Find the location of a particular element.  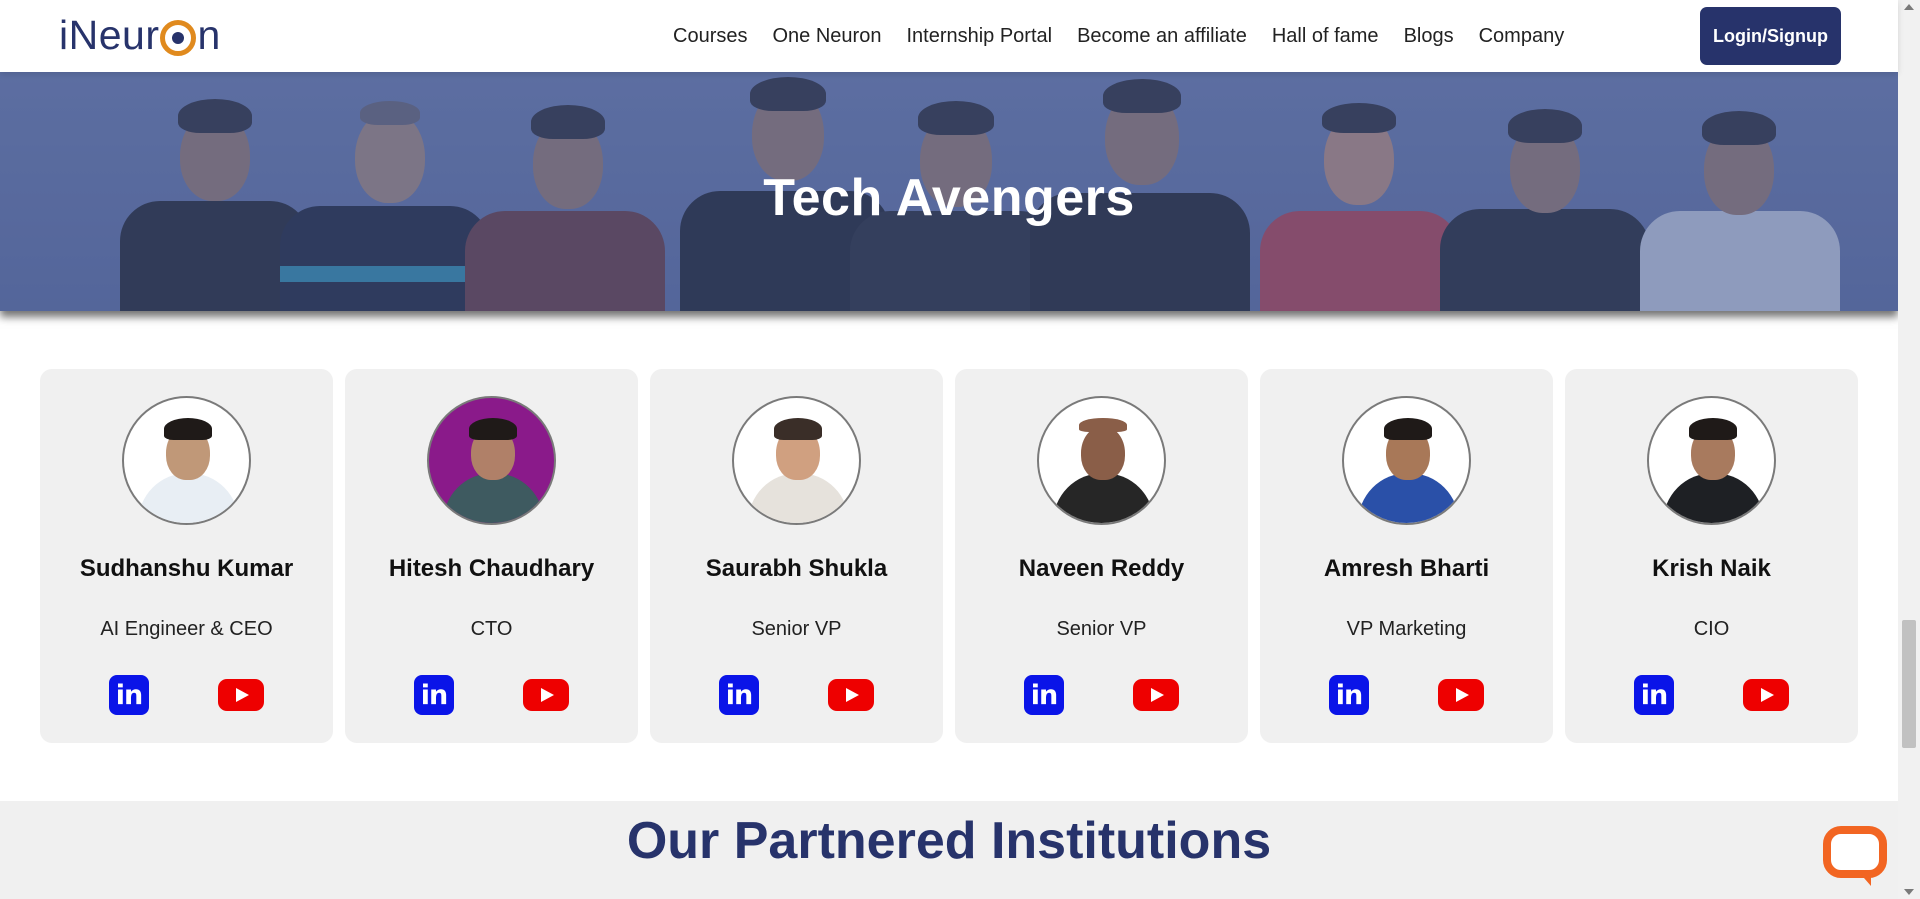

chat-bubble-body is located at coordinates (1855, 852).